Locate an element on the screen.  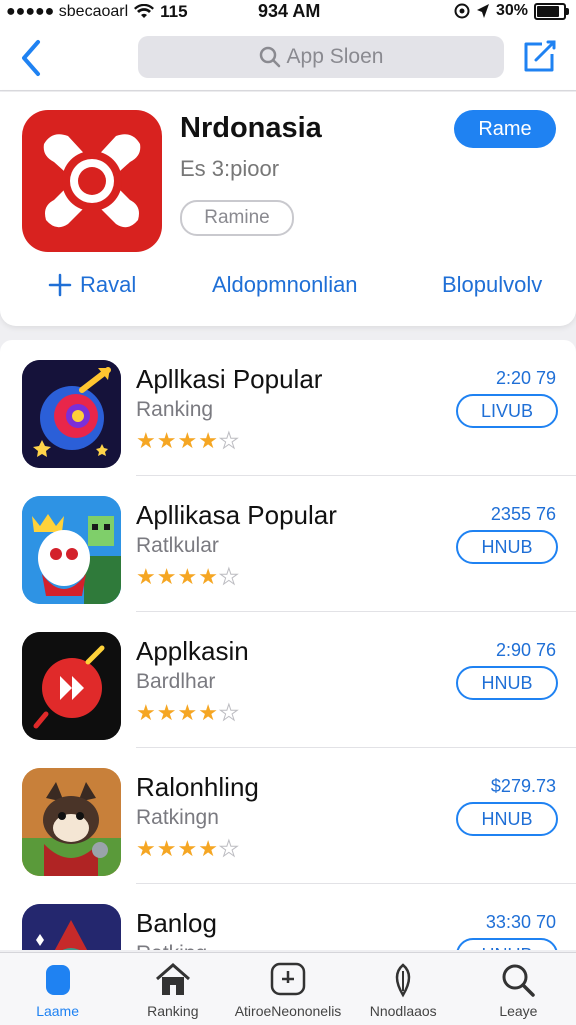
monster-character-icon is located at coordinates (71, 550).